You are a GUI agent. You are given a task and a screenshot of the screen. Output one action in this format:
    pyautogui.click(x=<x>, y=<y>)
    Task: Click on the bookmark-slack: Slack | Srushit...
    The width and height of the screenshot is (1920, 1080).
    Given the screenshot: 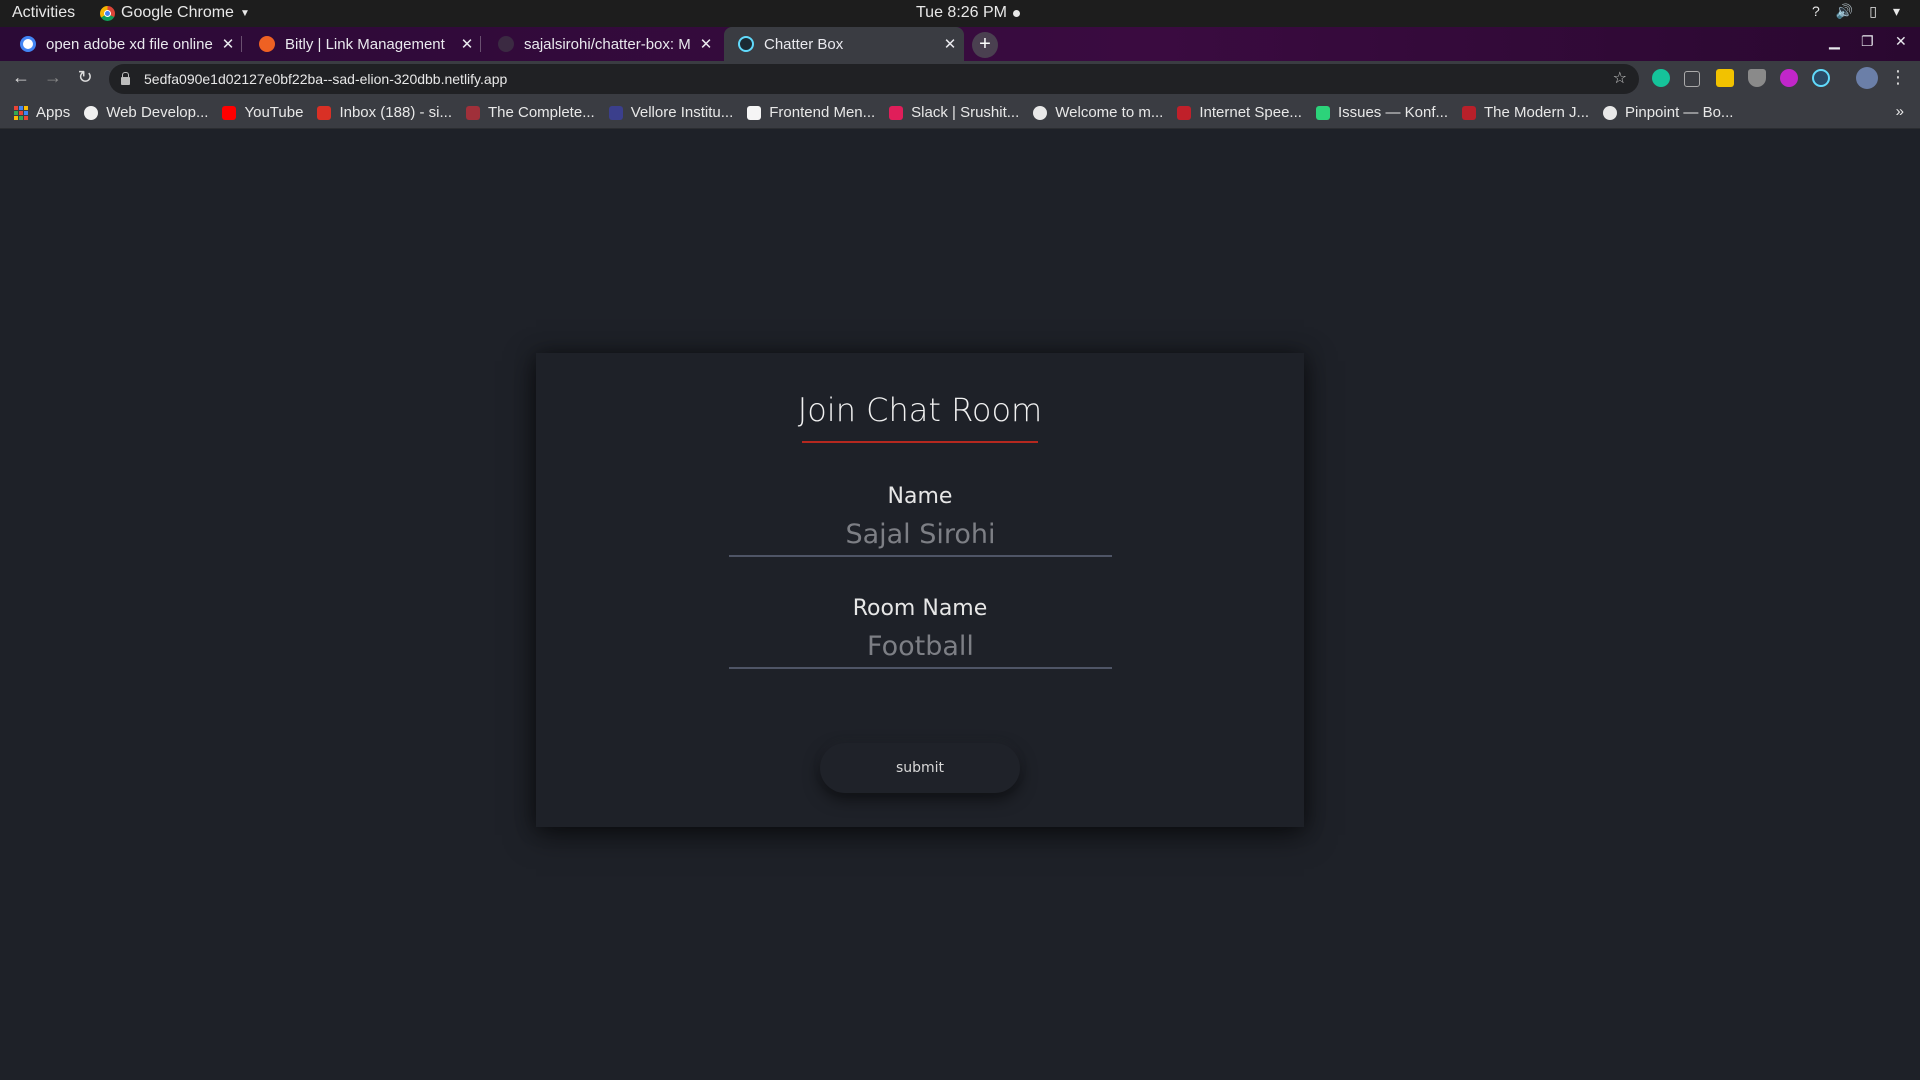 What is the action you would take?
    pyautogui.click(x=954, y=112)
    